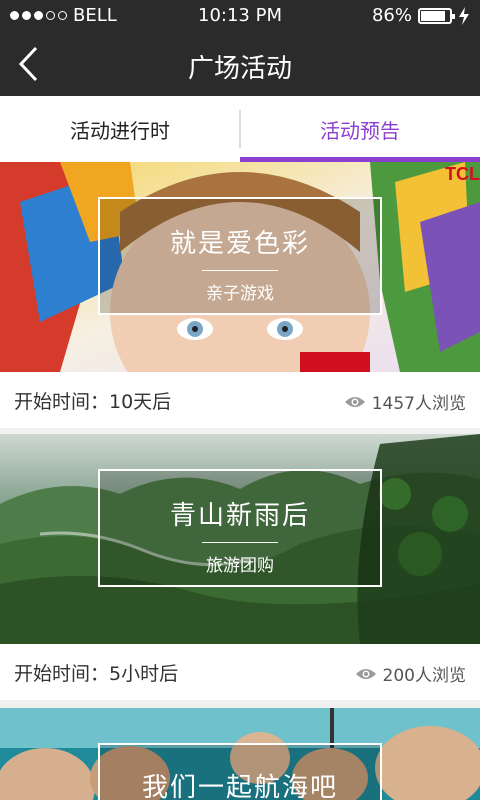  I want to click on top-navigation-bar: 广场活动, so click(240, 64).